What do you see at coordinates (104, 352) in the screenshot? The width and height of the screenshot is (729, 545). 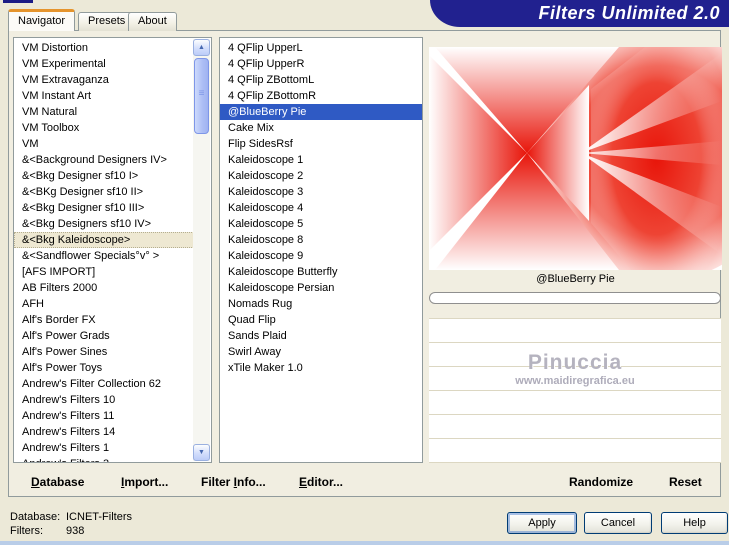 I see `list-item: Alf's Power Sines` at bounding box center [104, 352].